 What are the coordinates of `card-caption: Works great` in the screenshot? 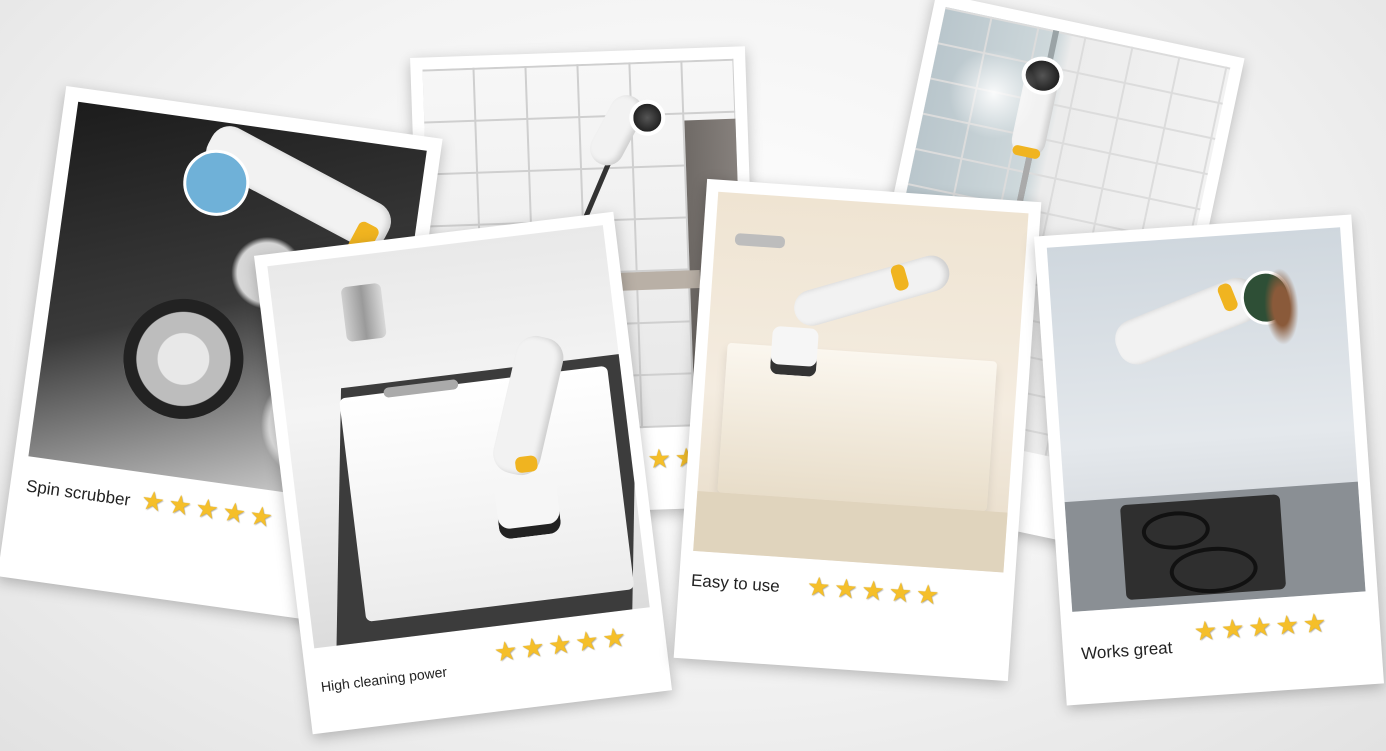 It's located at (1126, 651).